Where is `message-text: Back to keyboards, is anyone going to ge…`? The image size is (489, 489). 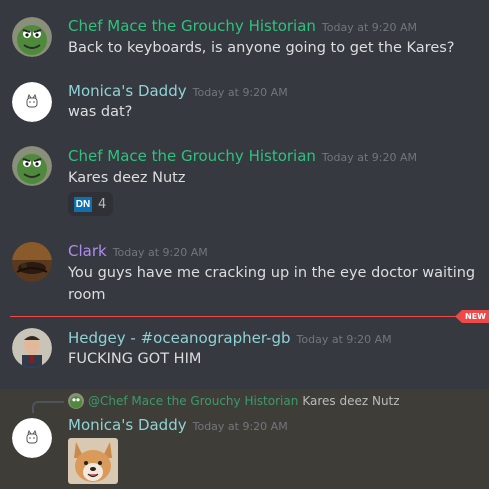 message-text: Back to keyboards, is anyone going to ge… is located at coordinates (261, 48).